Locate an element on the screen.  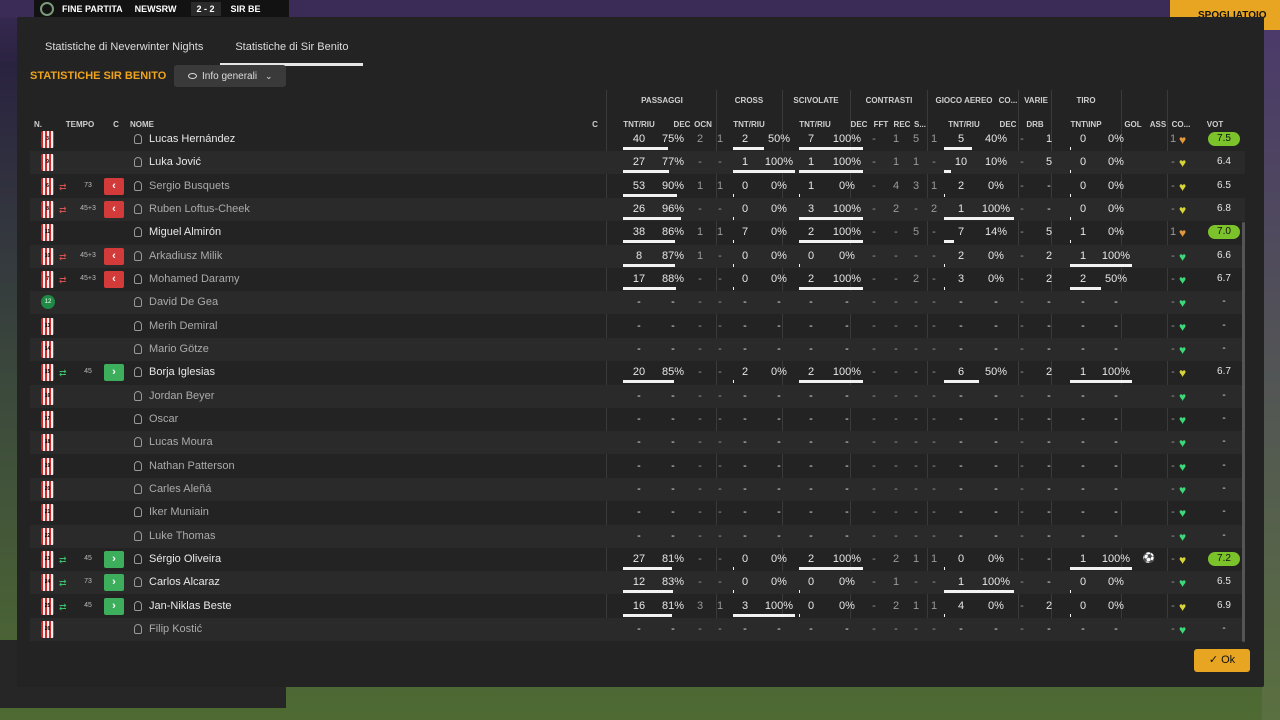
player-name: Arkadiusz Milik is located at coordinates (185, 256).